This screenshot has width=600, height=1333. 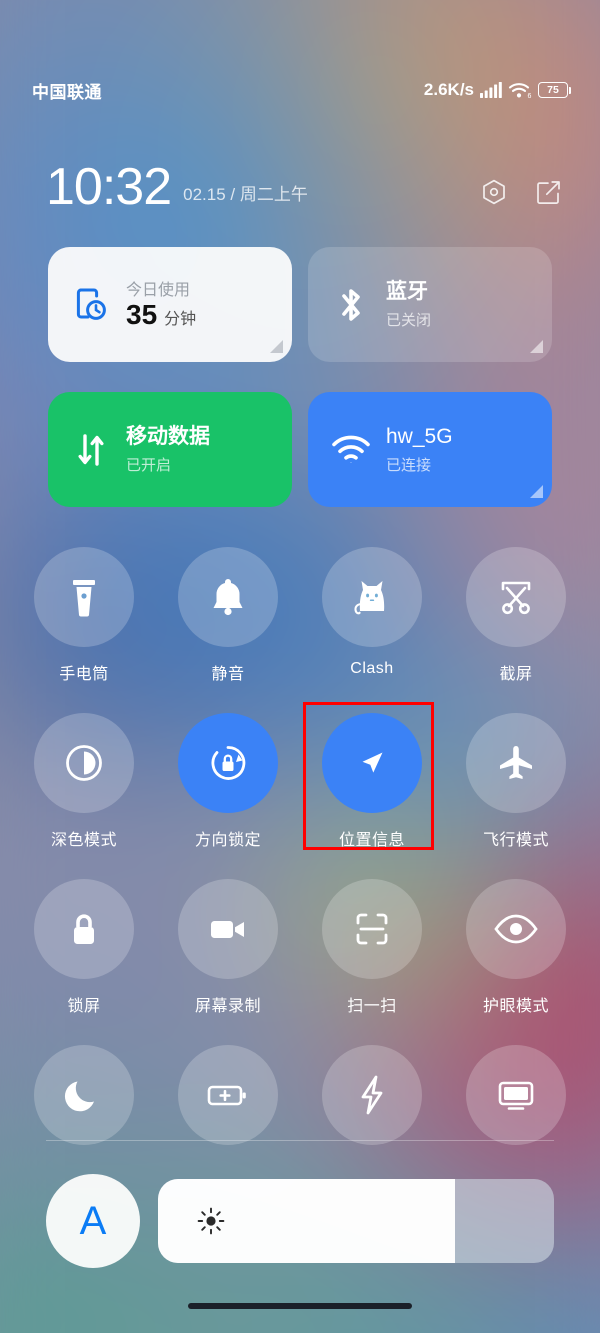 I want to click on toggle-screen-record: 屏幕录制, so click(x=228, y=947).